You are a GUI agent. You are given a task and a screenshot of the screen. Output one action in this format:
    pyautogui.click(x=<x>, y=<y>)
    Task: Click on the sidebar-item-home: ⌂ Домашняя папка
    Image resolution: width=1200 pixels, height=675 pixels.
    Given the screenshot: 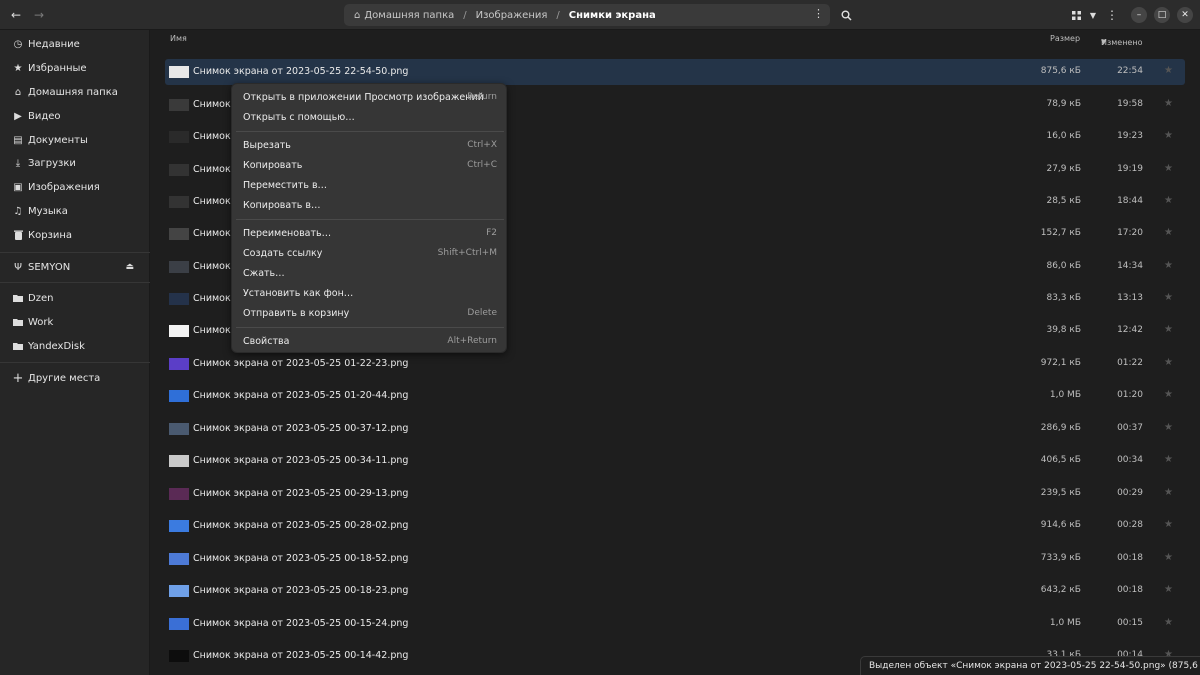 What is the action you would take?
    pyautogui.click(x=75, y=92)
    